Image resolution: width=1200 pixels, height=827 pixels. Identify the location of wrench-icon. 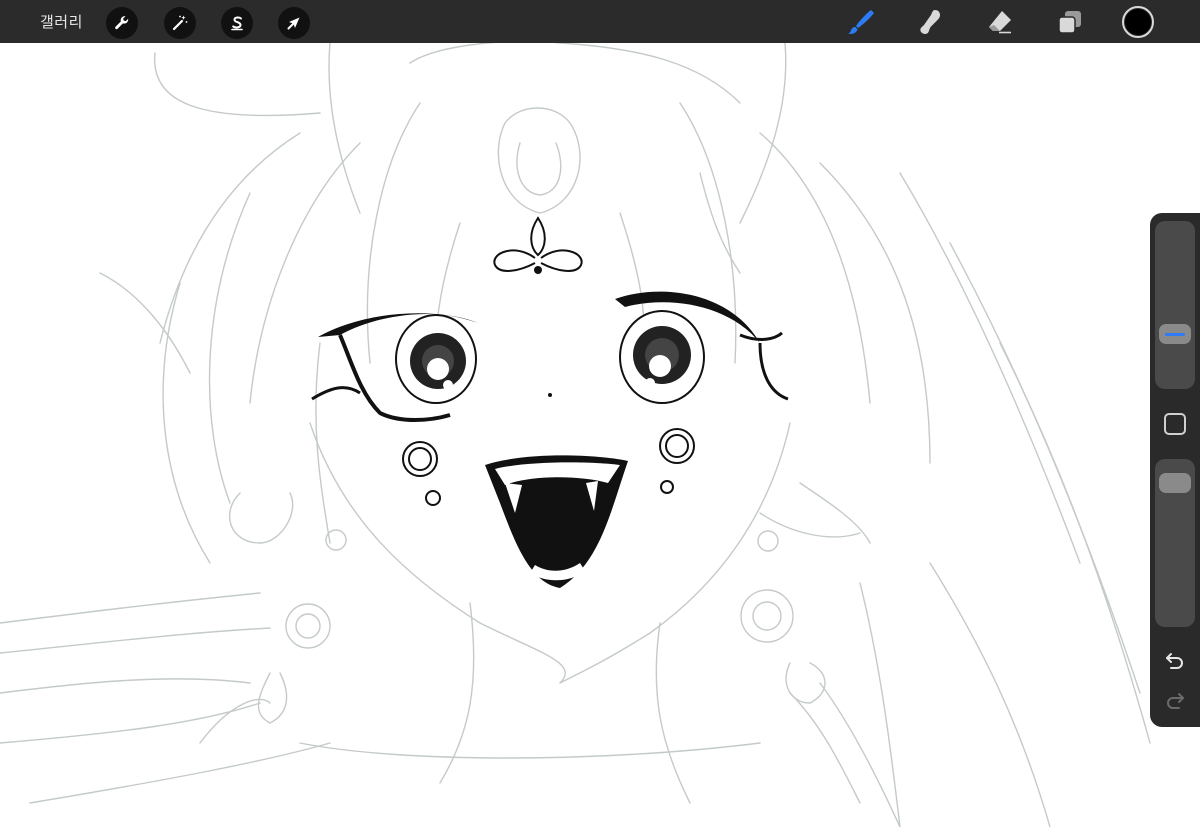
(122, 23).